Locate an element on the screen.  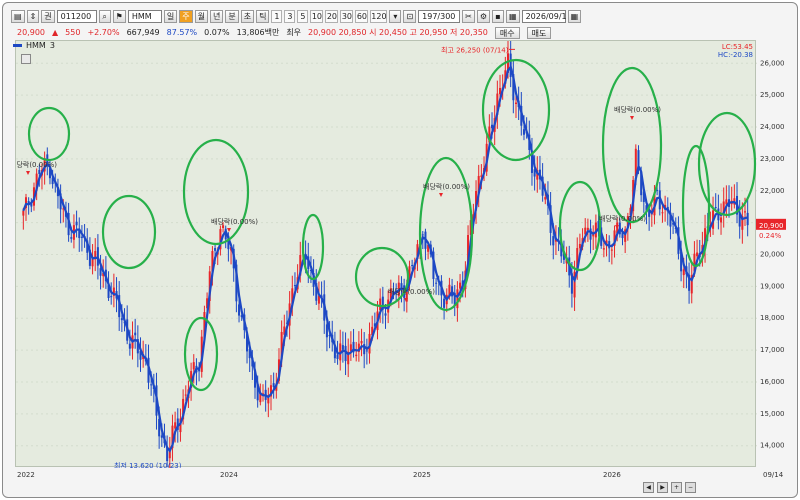
hc-label: HC:-20.38 is located at coordinates (735, 55).